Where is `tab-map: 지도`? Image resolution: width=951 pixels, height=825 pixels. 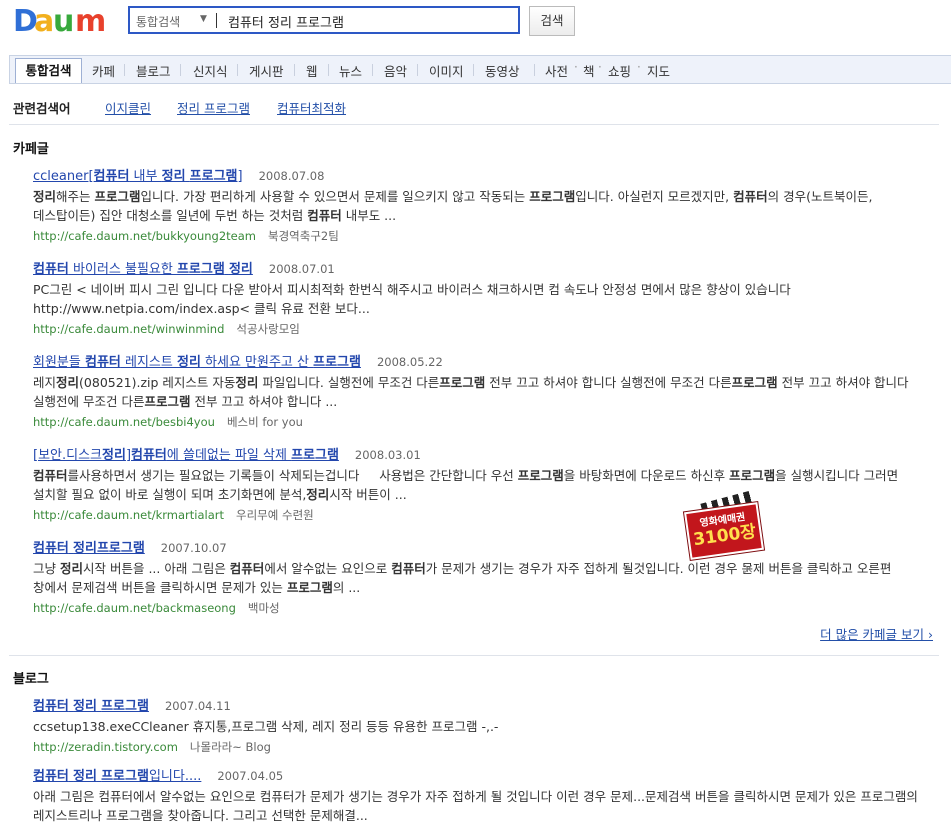
tab-map: 지도 is located at coordinates (658, 70).